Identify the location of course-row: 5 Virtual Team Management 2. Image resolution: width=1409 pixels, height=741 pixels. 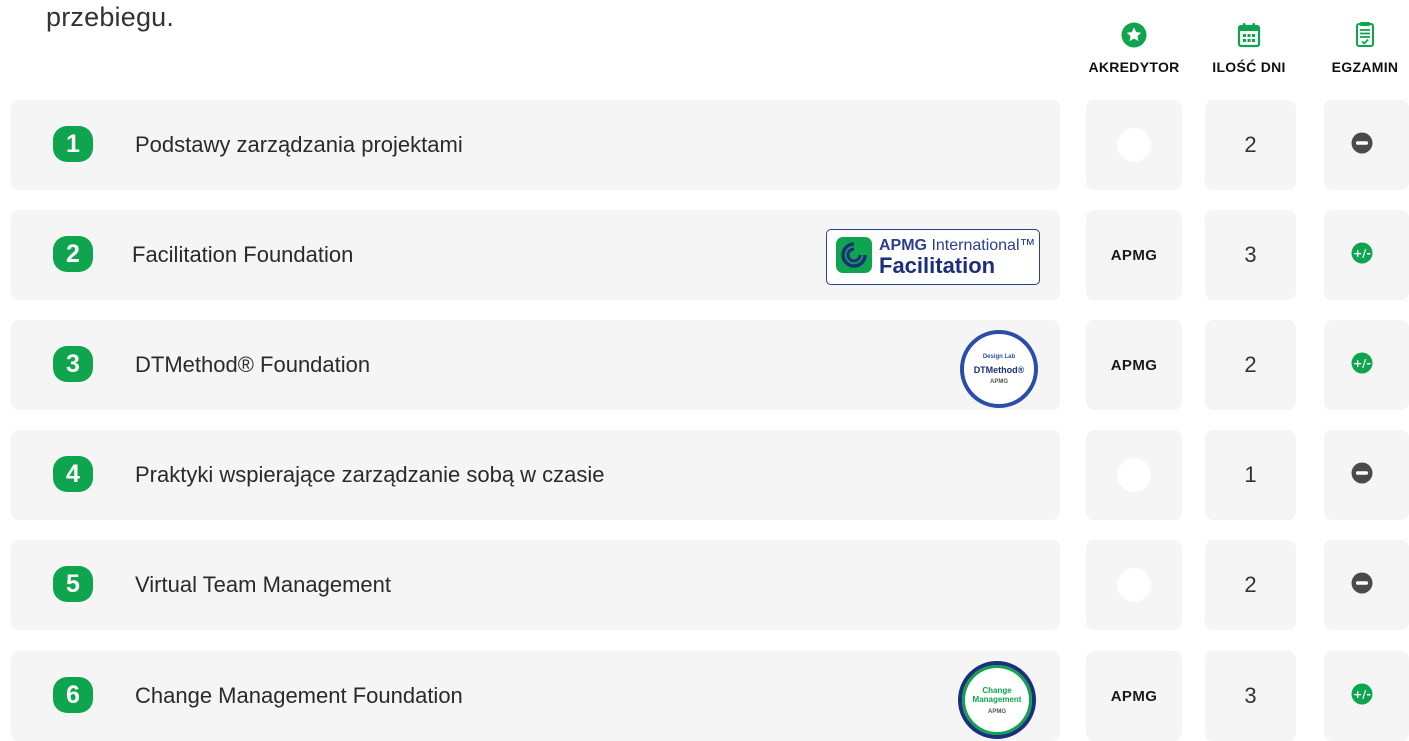
(704, 585).